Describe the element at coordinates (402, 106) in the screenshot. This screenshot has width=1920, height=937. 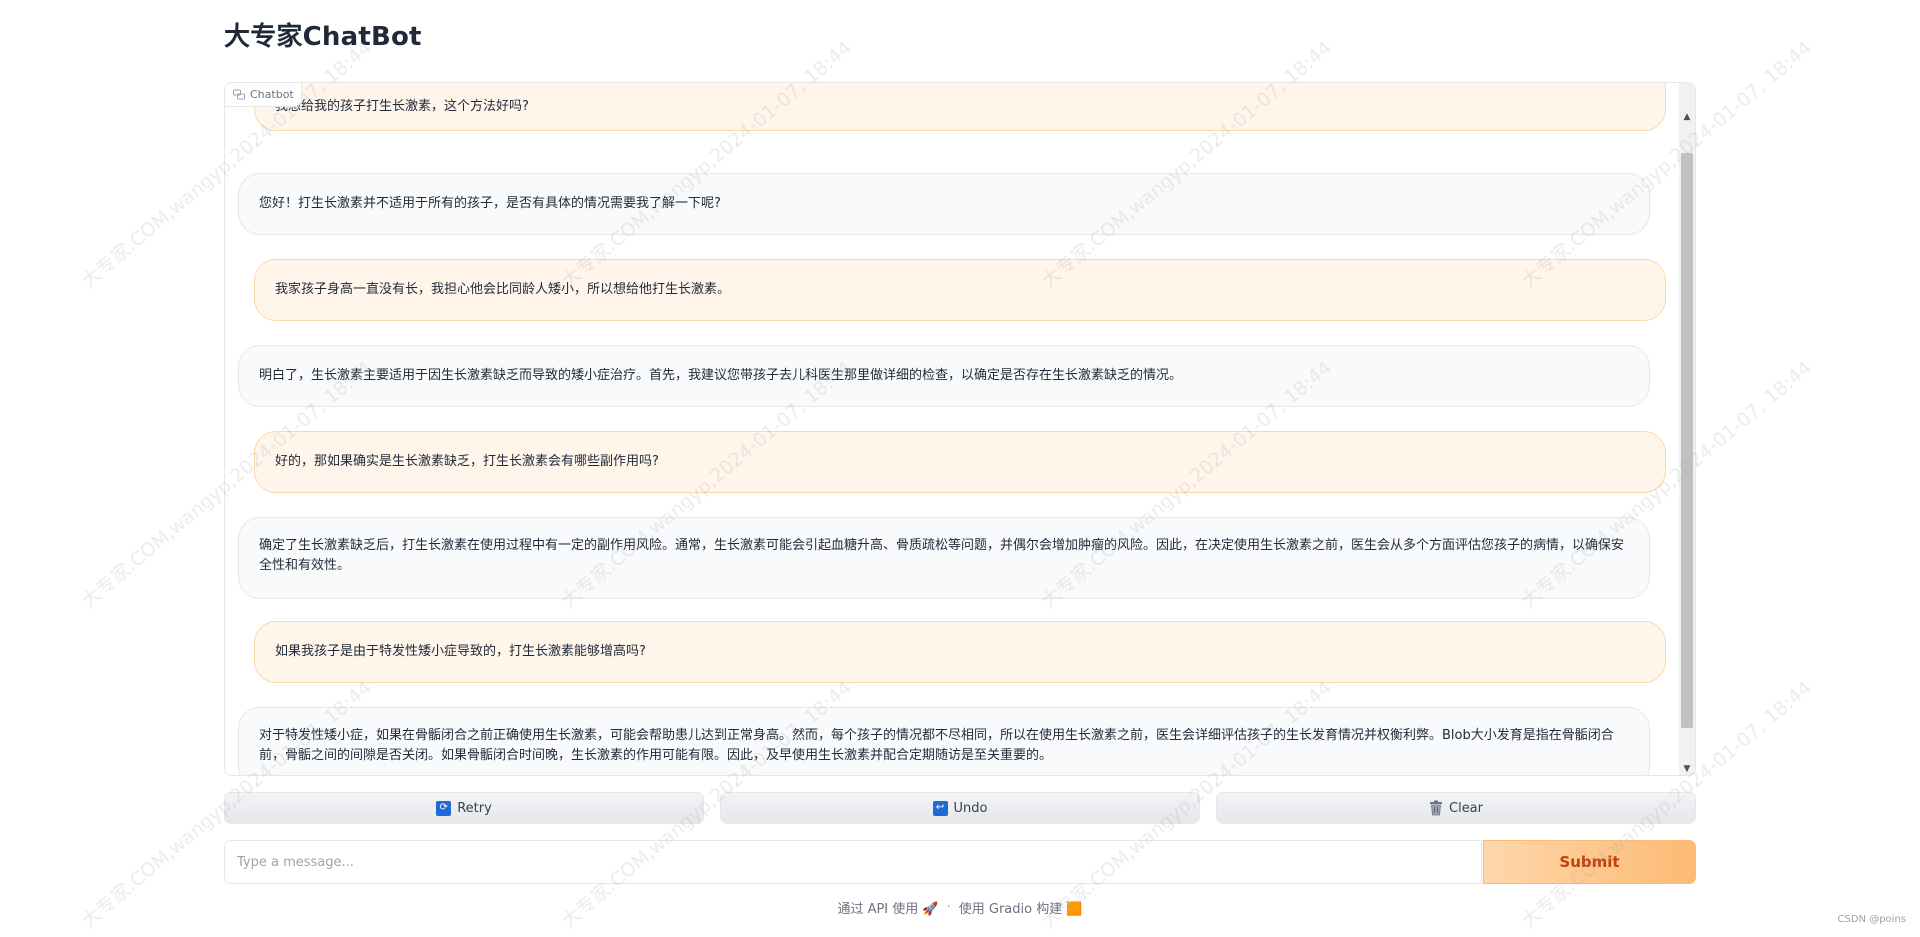
I see `message-text: 我想给我的孩子打生长激素，这个方法好吗?` at that location.